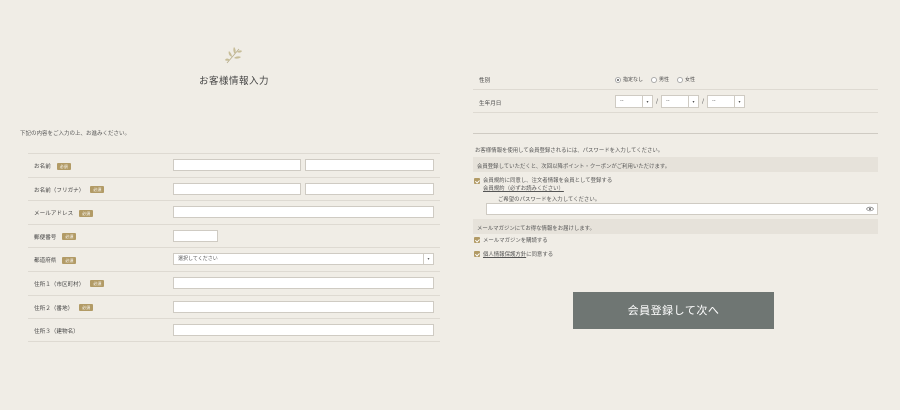  What do you see at coordinates (54, 214) in the screenshot?
I see `field-label: メールアドレス` at bounding box center [54, 214].